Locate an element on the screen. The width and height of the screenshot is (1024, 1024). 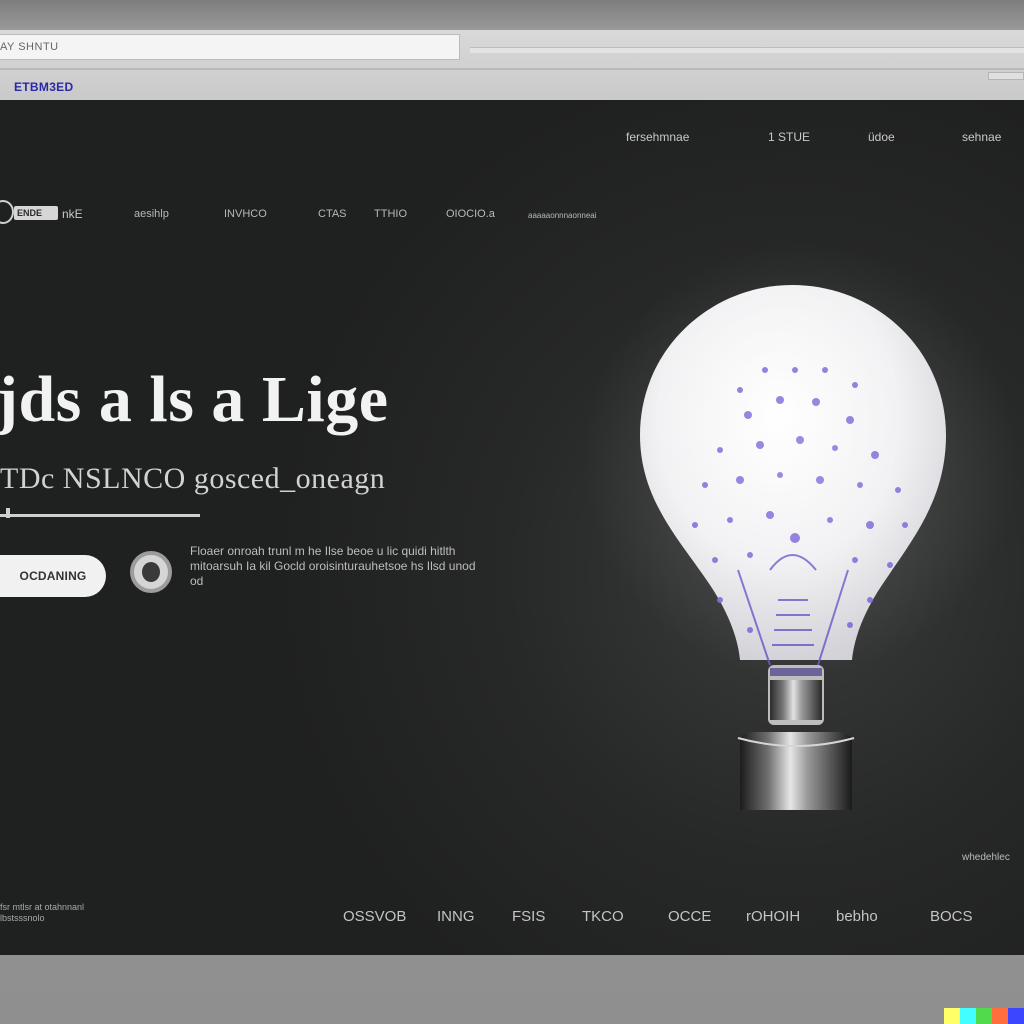
top-nav-item-2: 1 STUE is located at coordinates (789, 137).